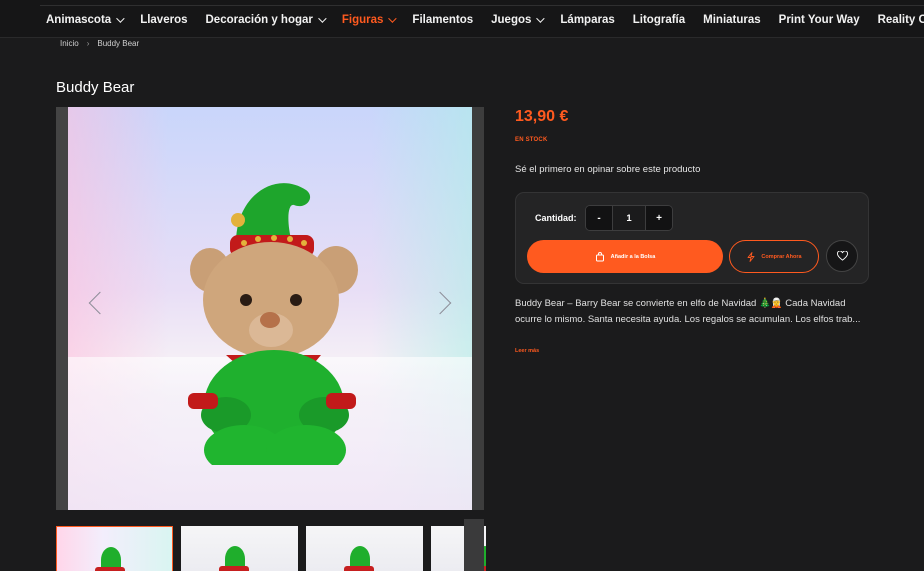 Image resolution: width=924 pixels, height=571 pixels. I want to click on nav-label: Lámparas, so click(587, 20).